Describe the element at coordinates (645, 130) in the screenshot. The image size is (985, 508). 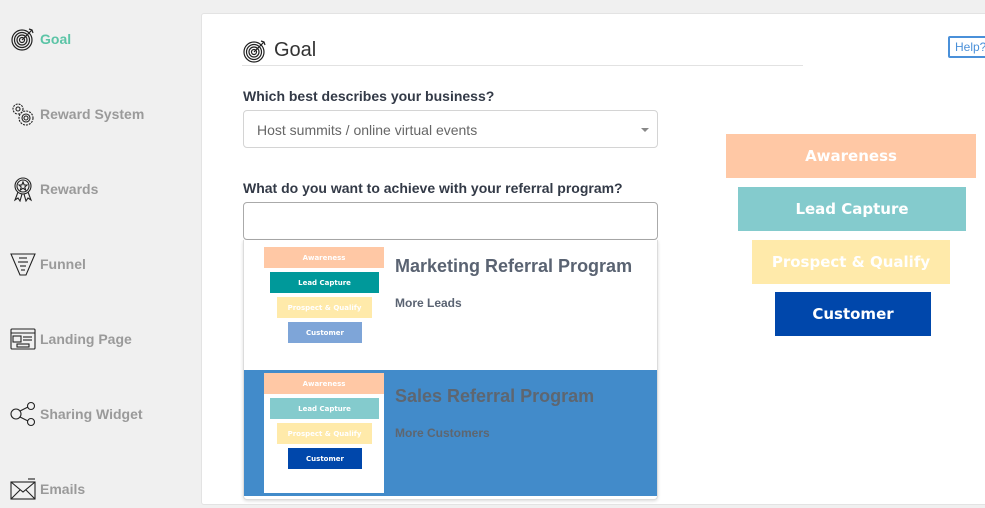
I see `chevron-down-icon` at that location.